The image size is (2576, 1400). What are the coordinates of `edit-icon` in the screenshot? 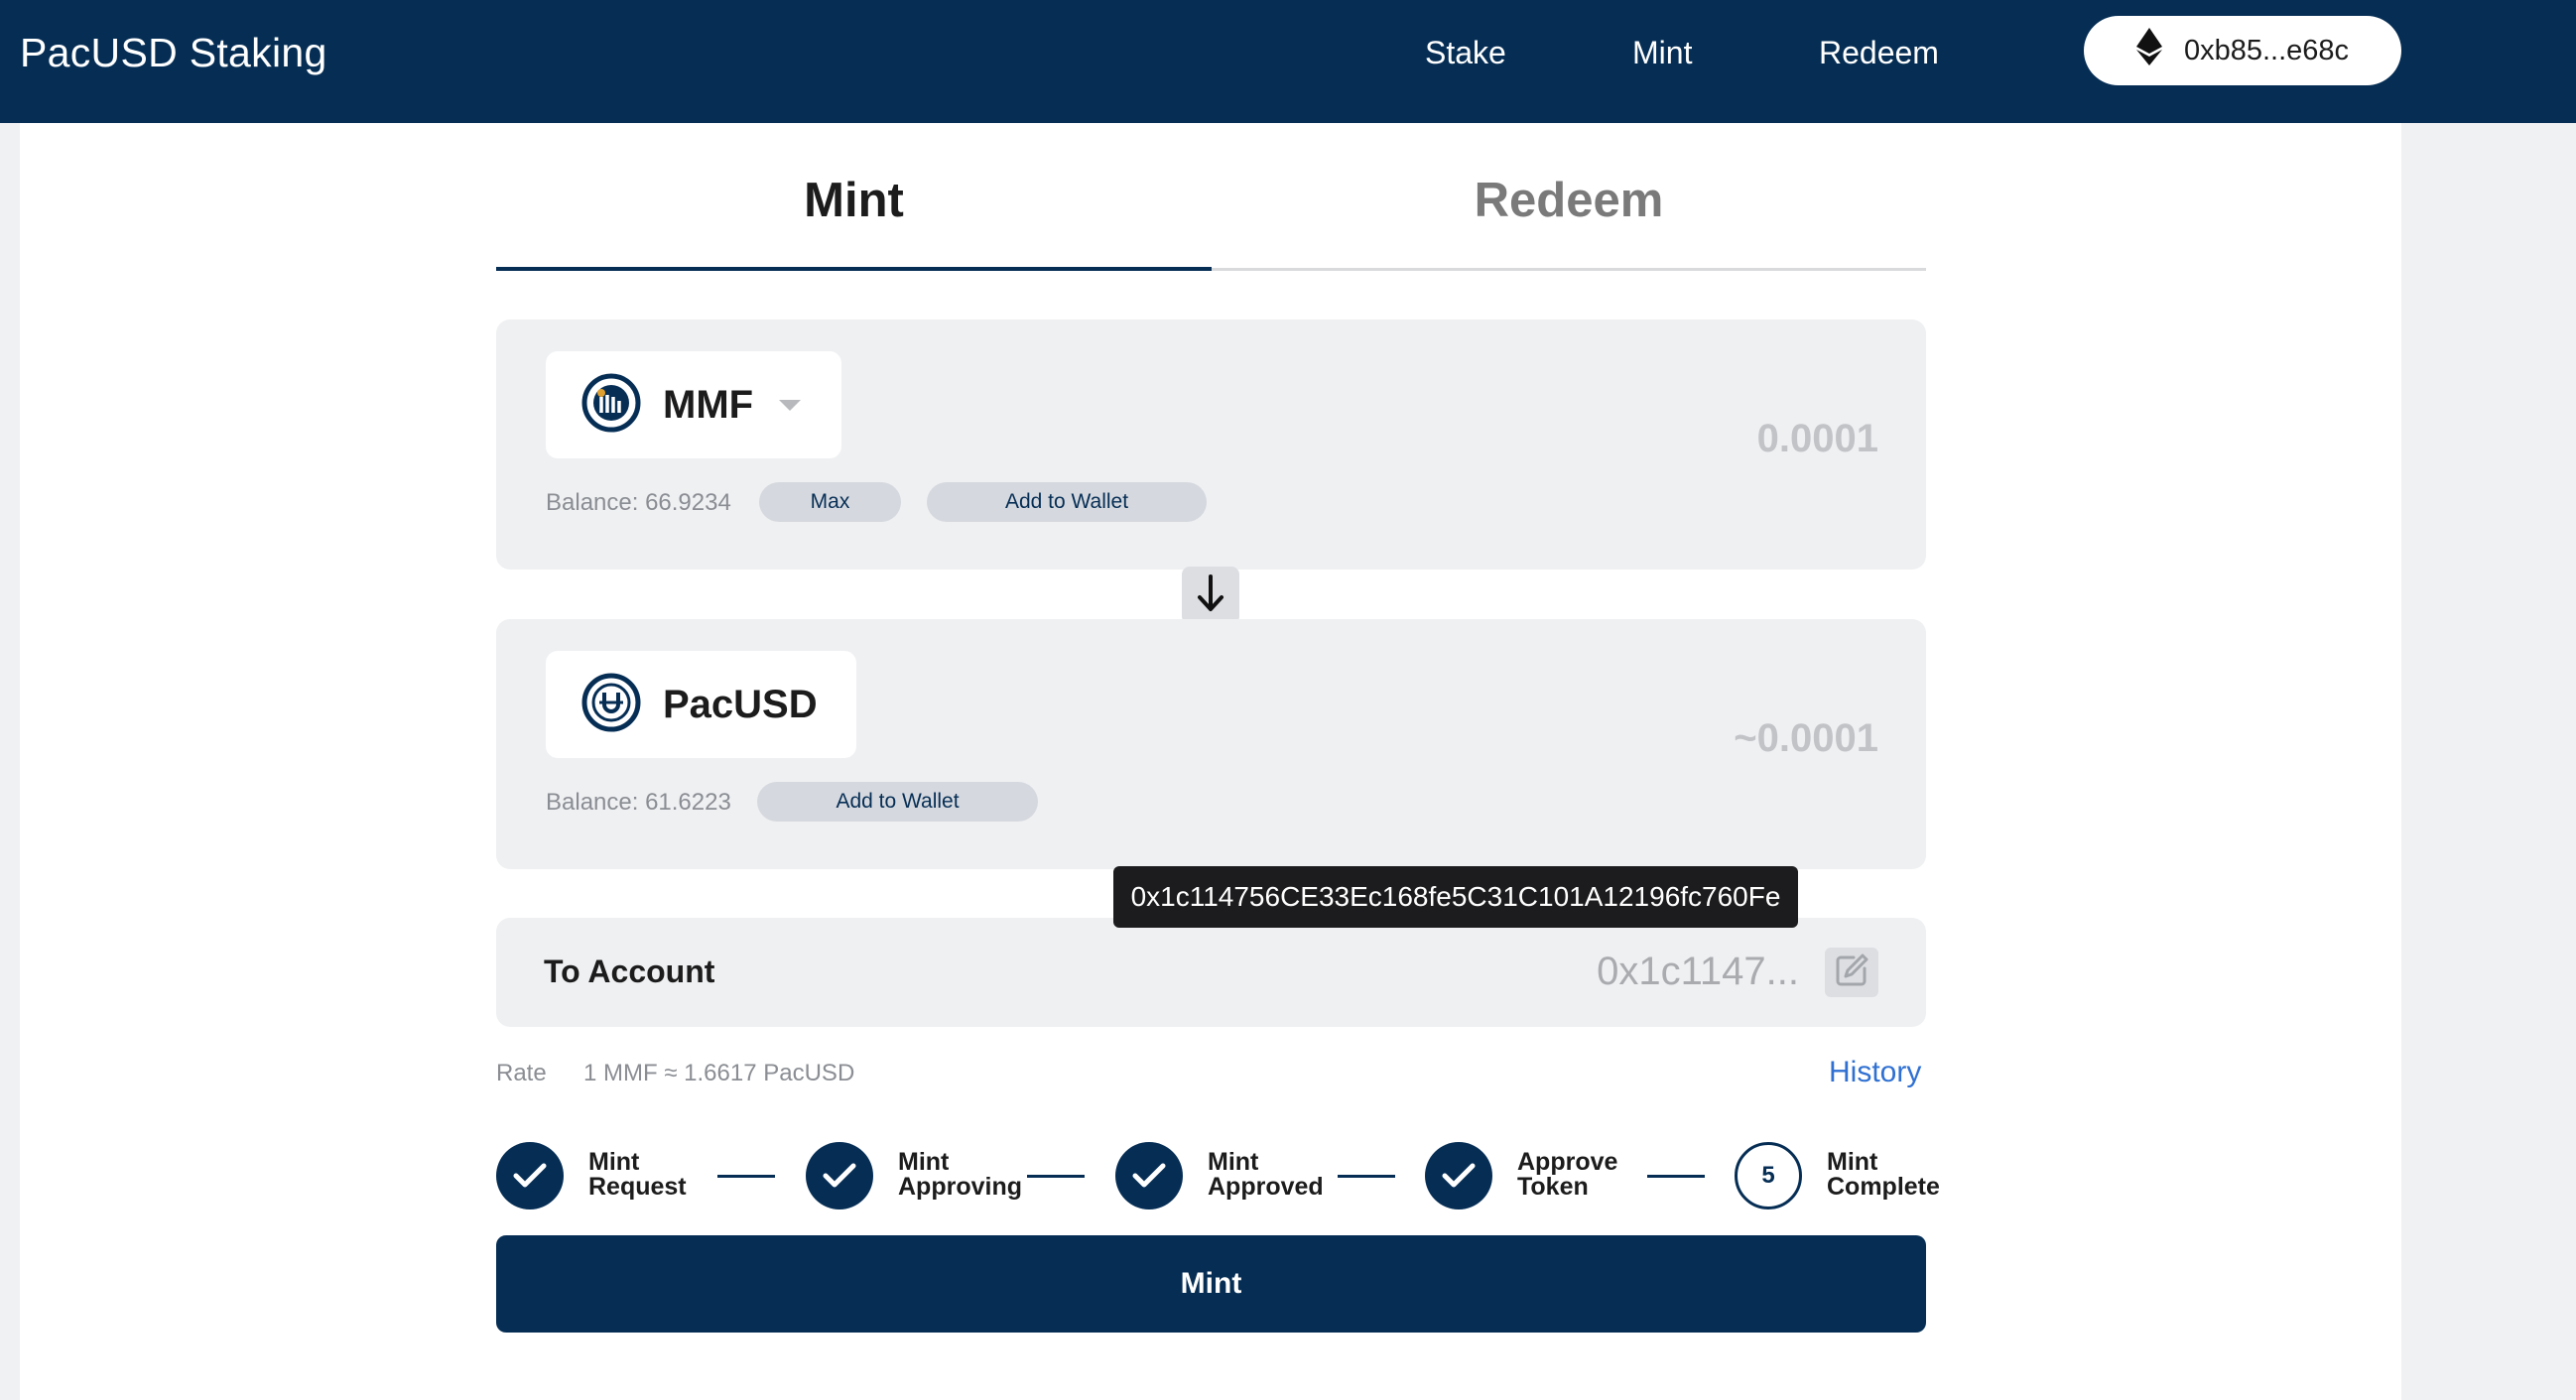 It's located at (1852, 973).